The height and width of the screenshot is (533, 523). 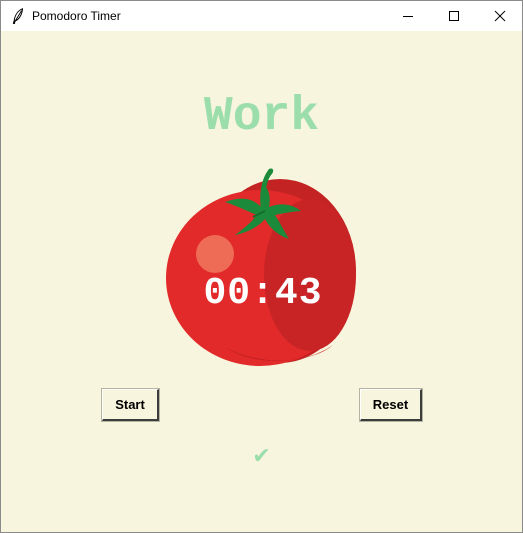 I want to click on close-button, so click(x=500, y=16).